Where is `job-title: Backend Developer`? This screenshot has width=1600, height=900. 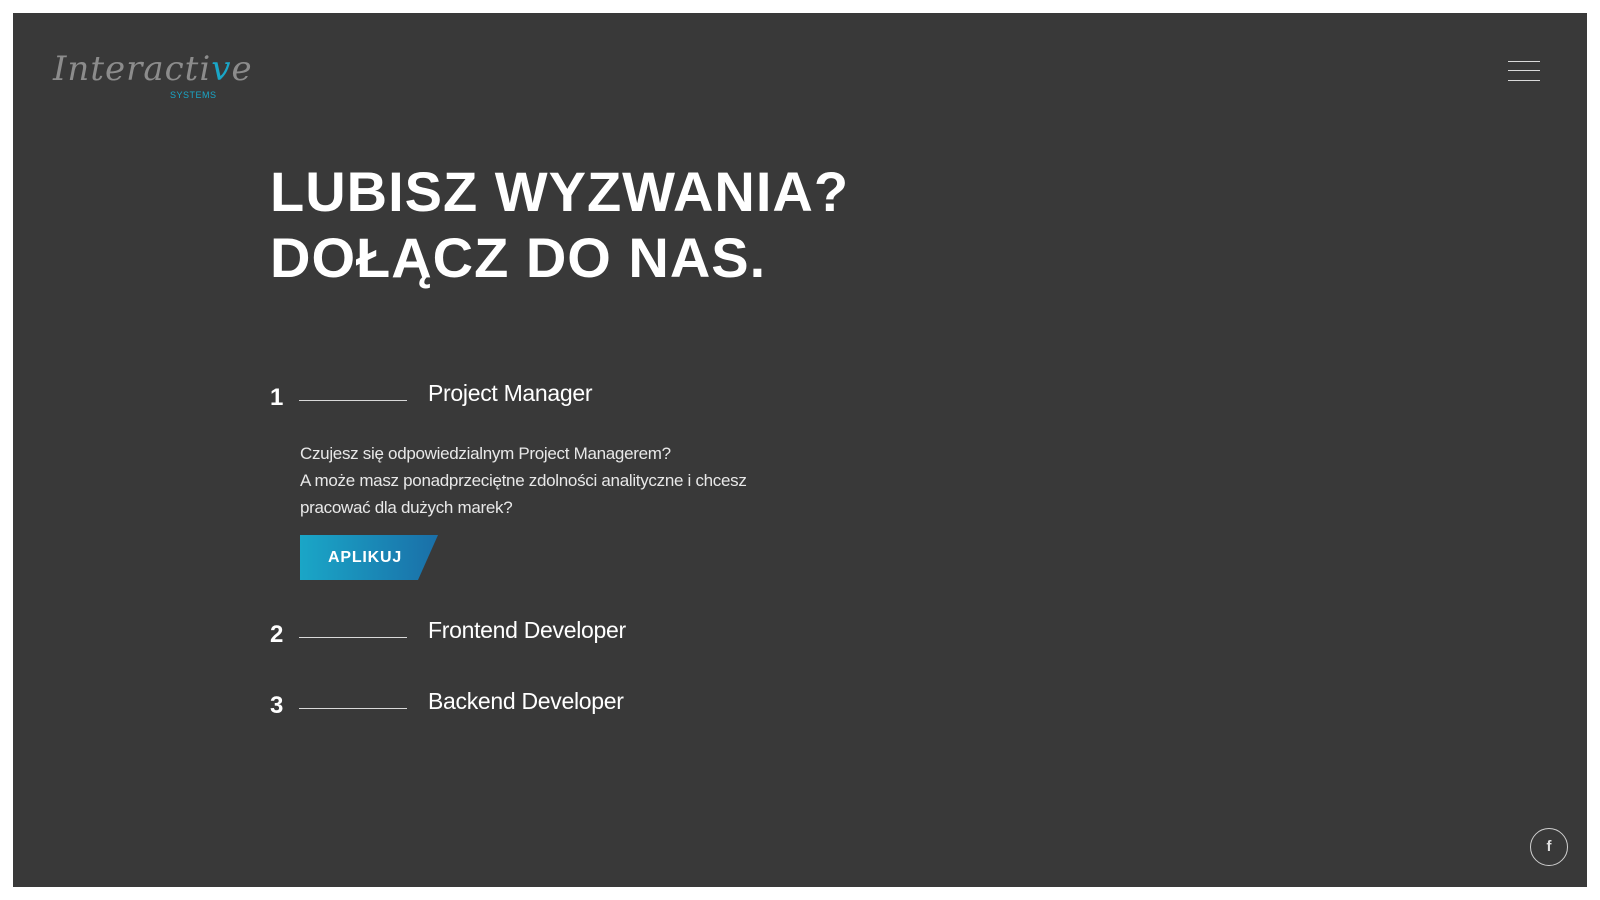 job-title: Backend Developer is located at coordinates (526, 701).